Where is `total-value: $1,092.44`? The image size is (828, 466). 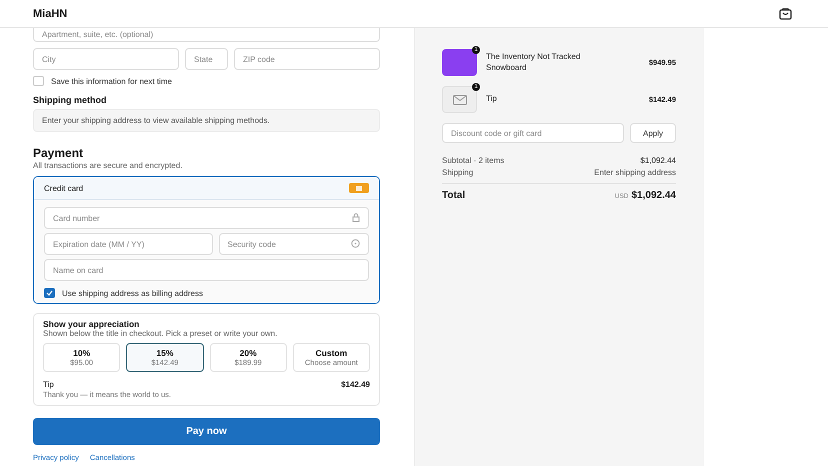 total-value: $1,092.44 is located at coordinates (654, 195).